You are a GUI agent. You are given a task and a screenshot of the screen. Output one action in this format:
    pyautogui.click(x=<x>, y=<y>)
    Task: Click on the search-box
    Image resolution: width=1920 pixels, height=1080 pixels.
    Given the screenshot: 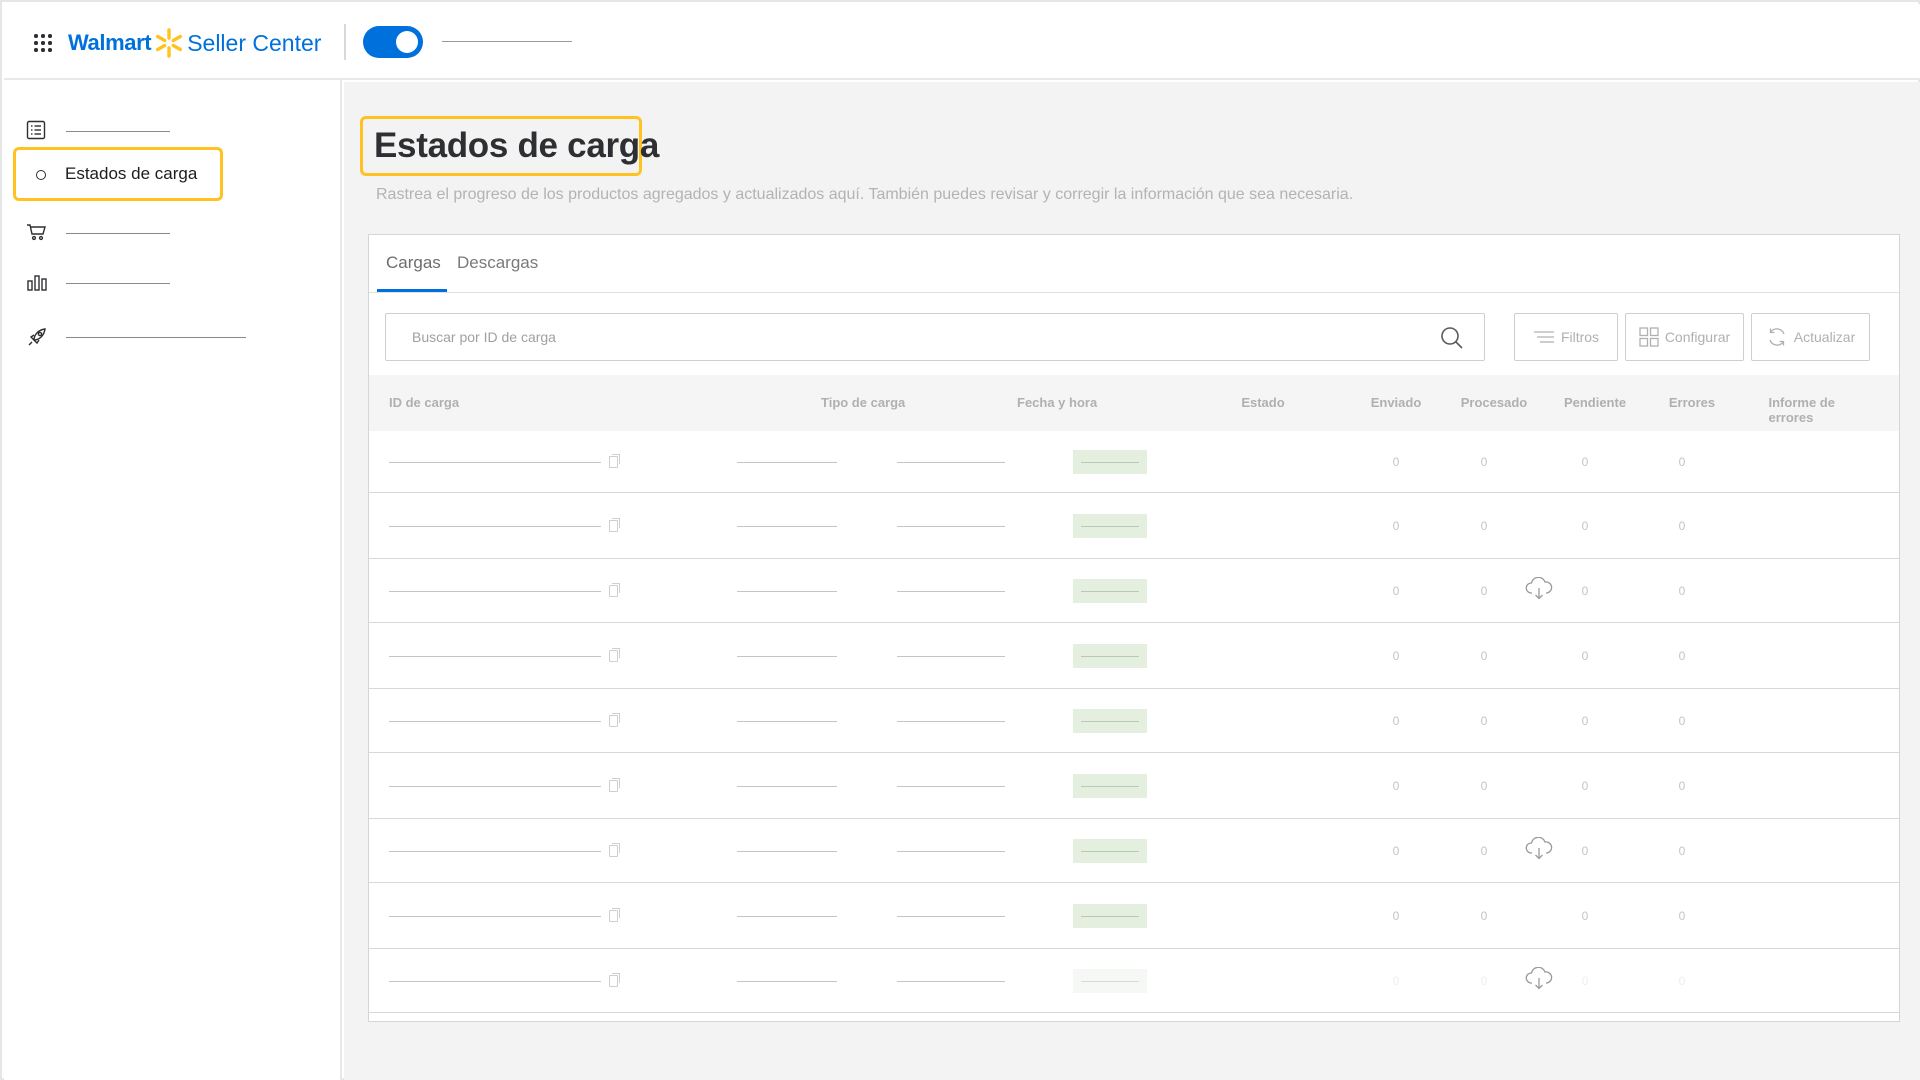 What is the action you would take?
    pyautogui.click(x=935, y=337)
    